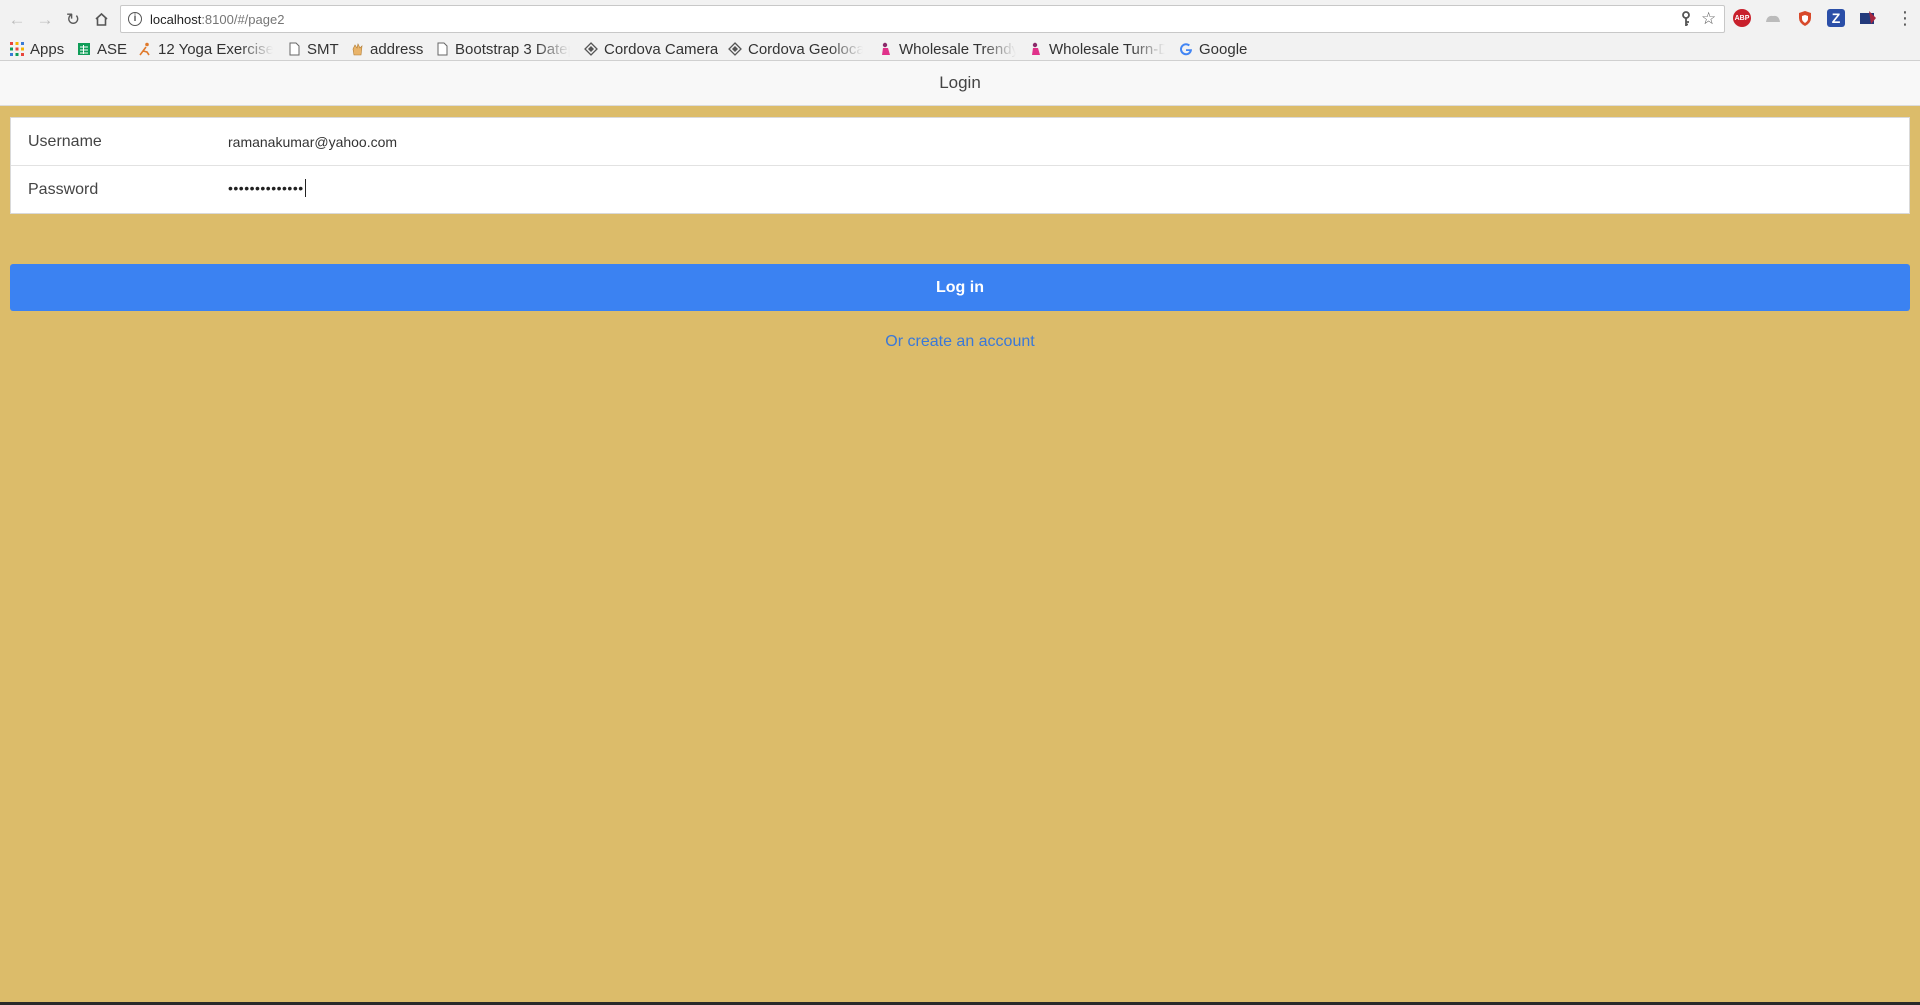  Describe the element at coordinates (805, 49) in the screenshot. I see `bookmark-label: Cordova Geoloca` at that location.